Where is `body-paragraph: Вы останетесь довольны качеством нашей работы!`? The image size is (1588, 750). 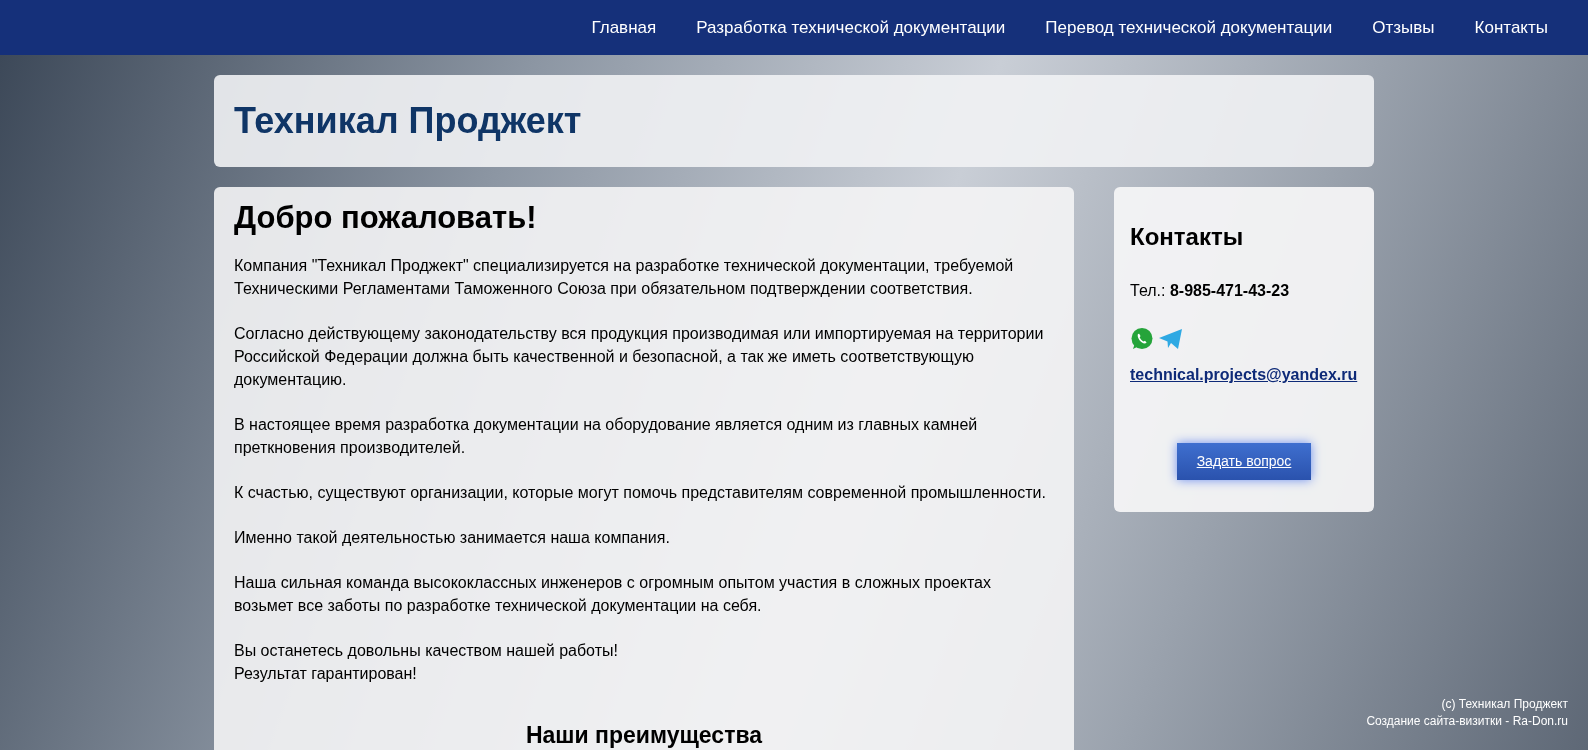
body-paragraph: Вы останетесь довольны качеством нашей работы! is located at coordinates (426, 650).